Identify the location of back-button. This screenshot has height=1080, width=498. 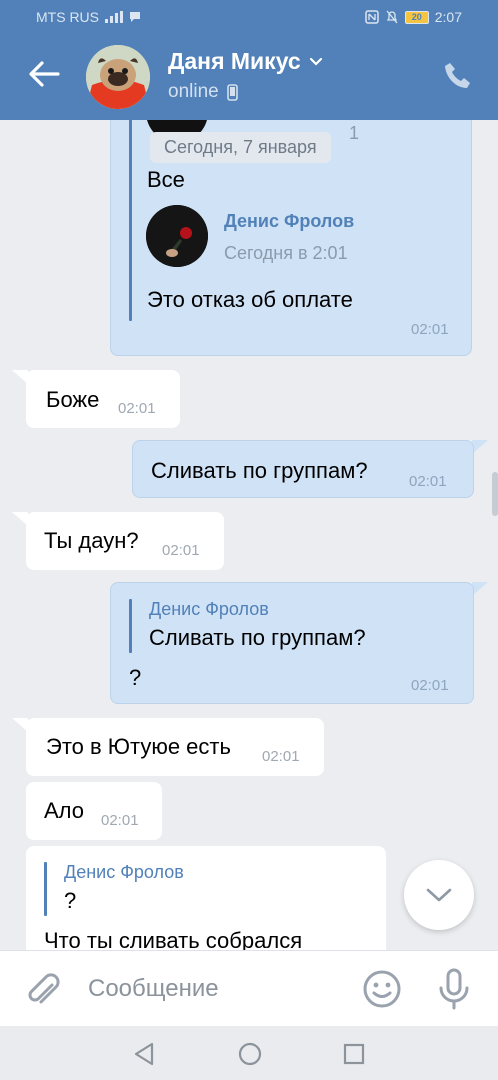
(44, 74).